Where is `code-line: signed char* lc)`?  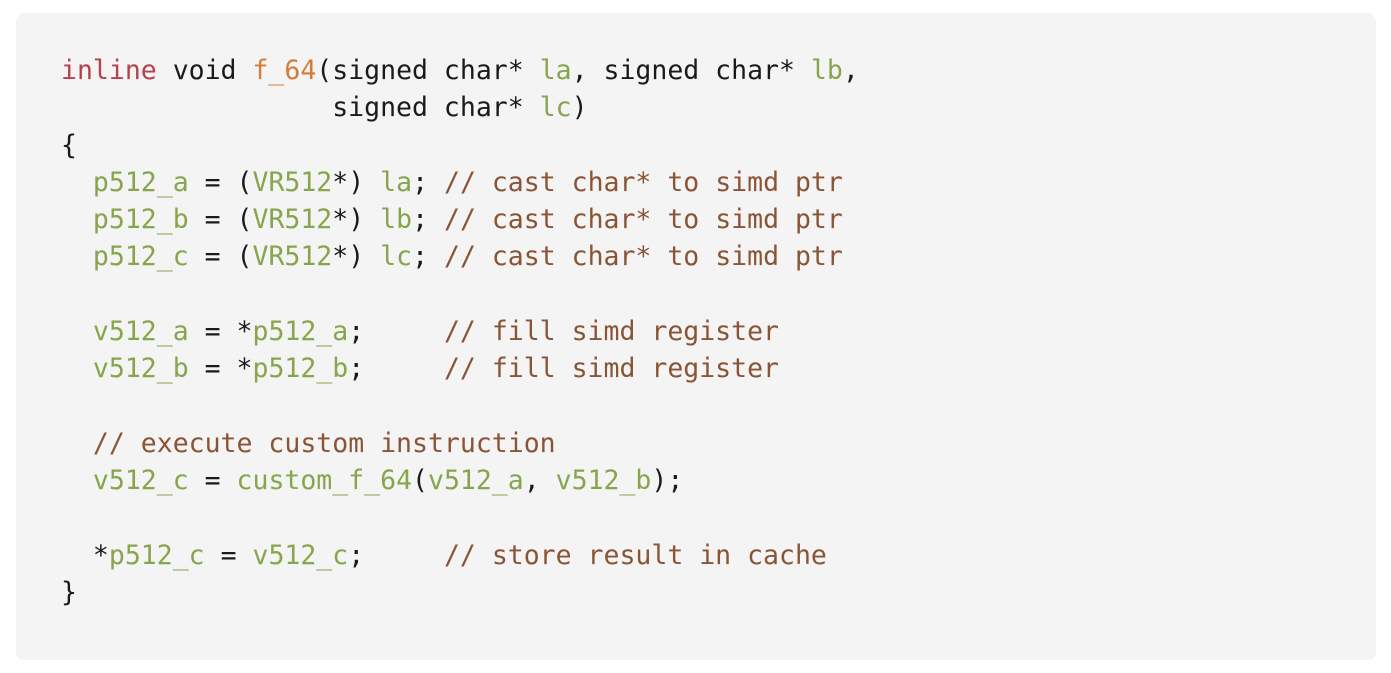 code-line: signed char* lc) is located at coordinates (460, 107).